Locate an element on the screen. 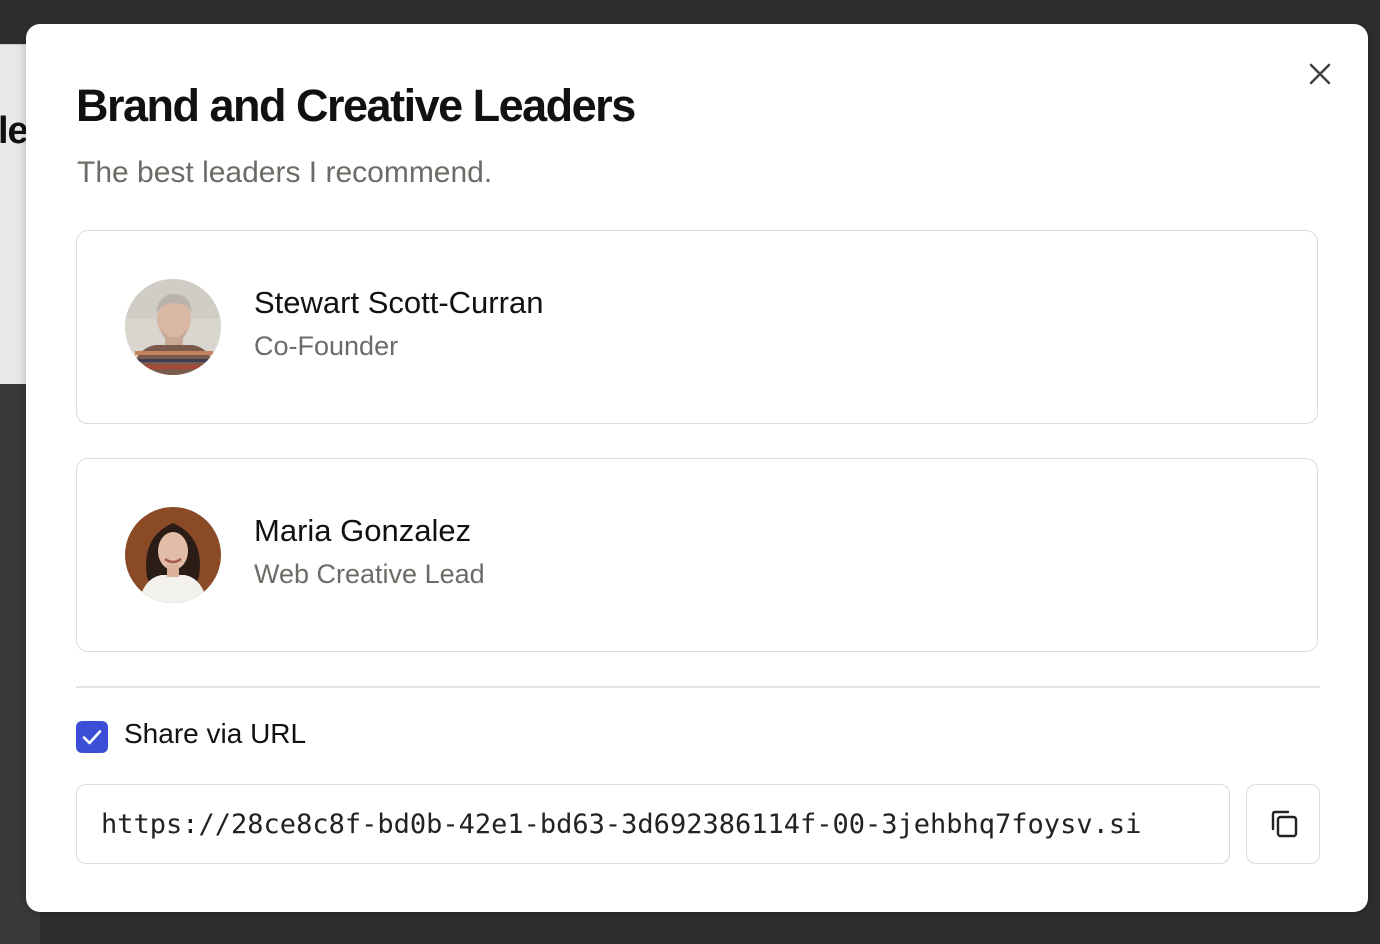  section-divider is located at coordinates (698, 687).